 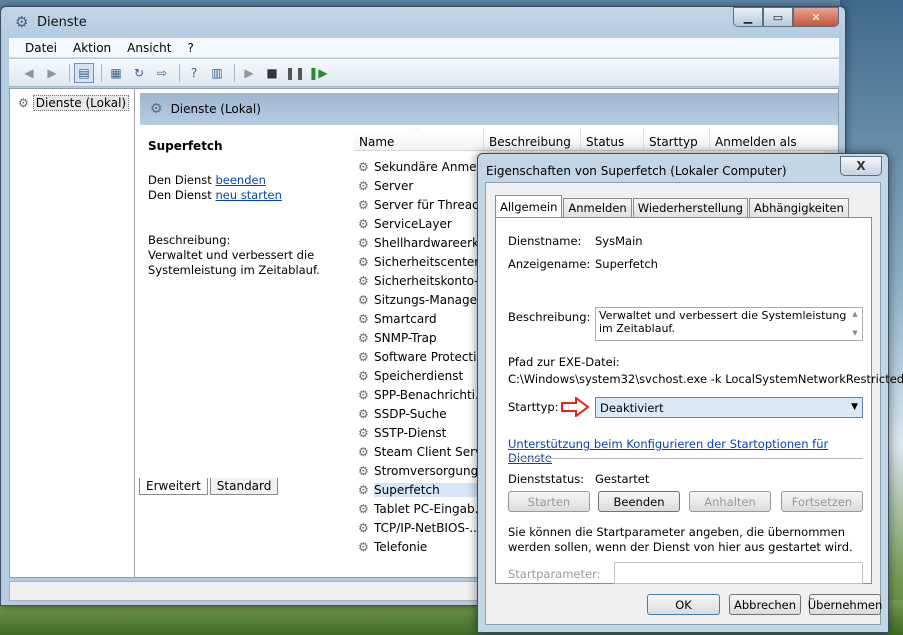 I want to click on forward-icon: ▶, so click(x=52, y=73).